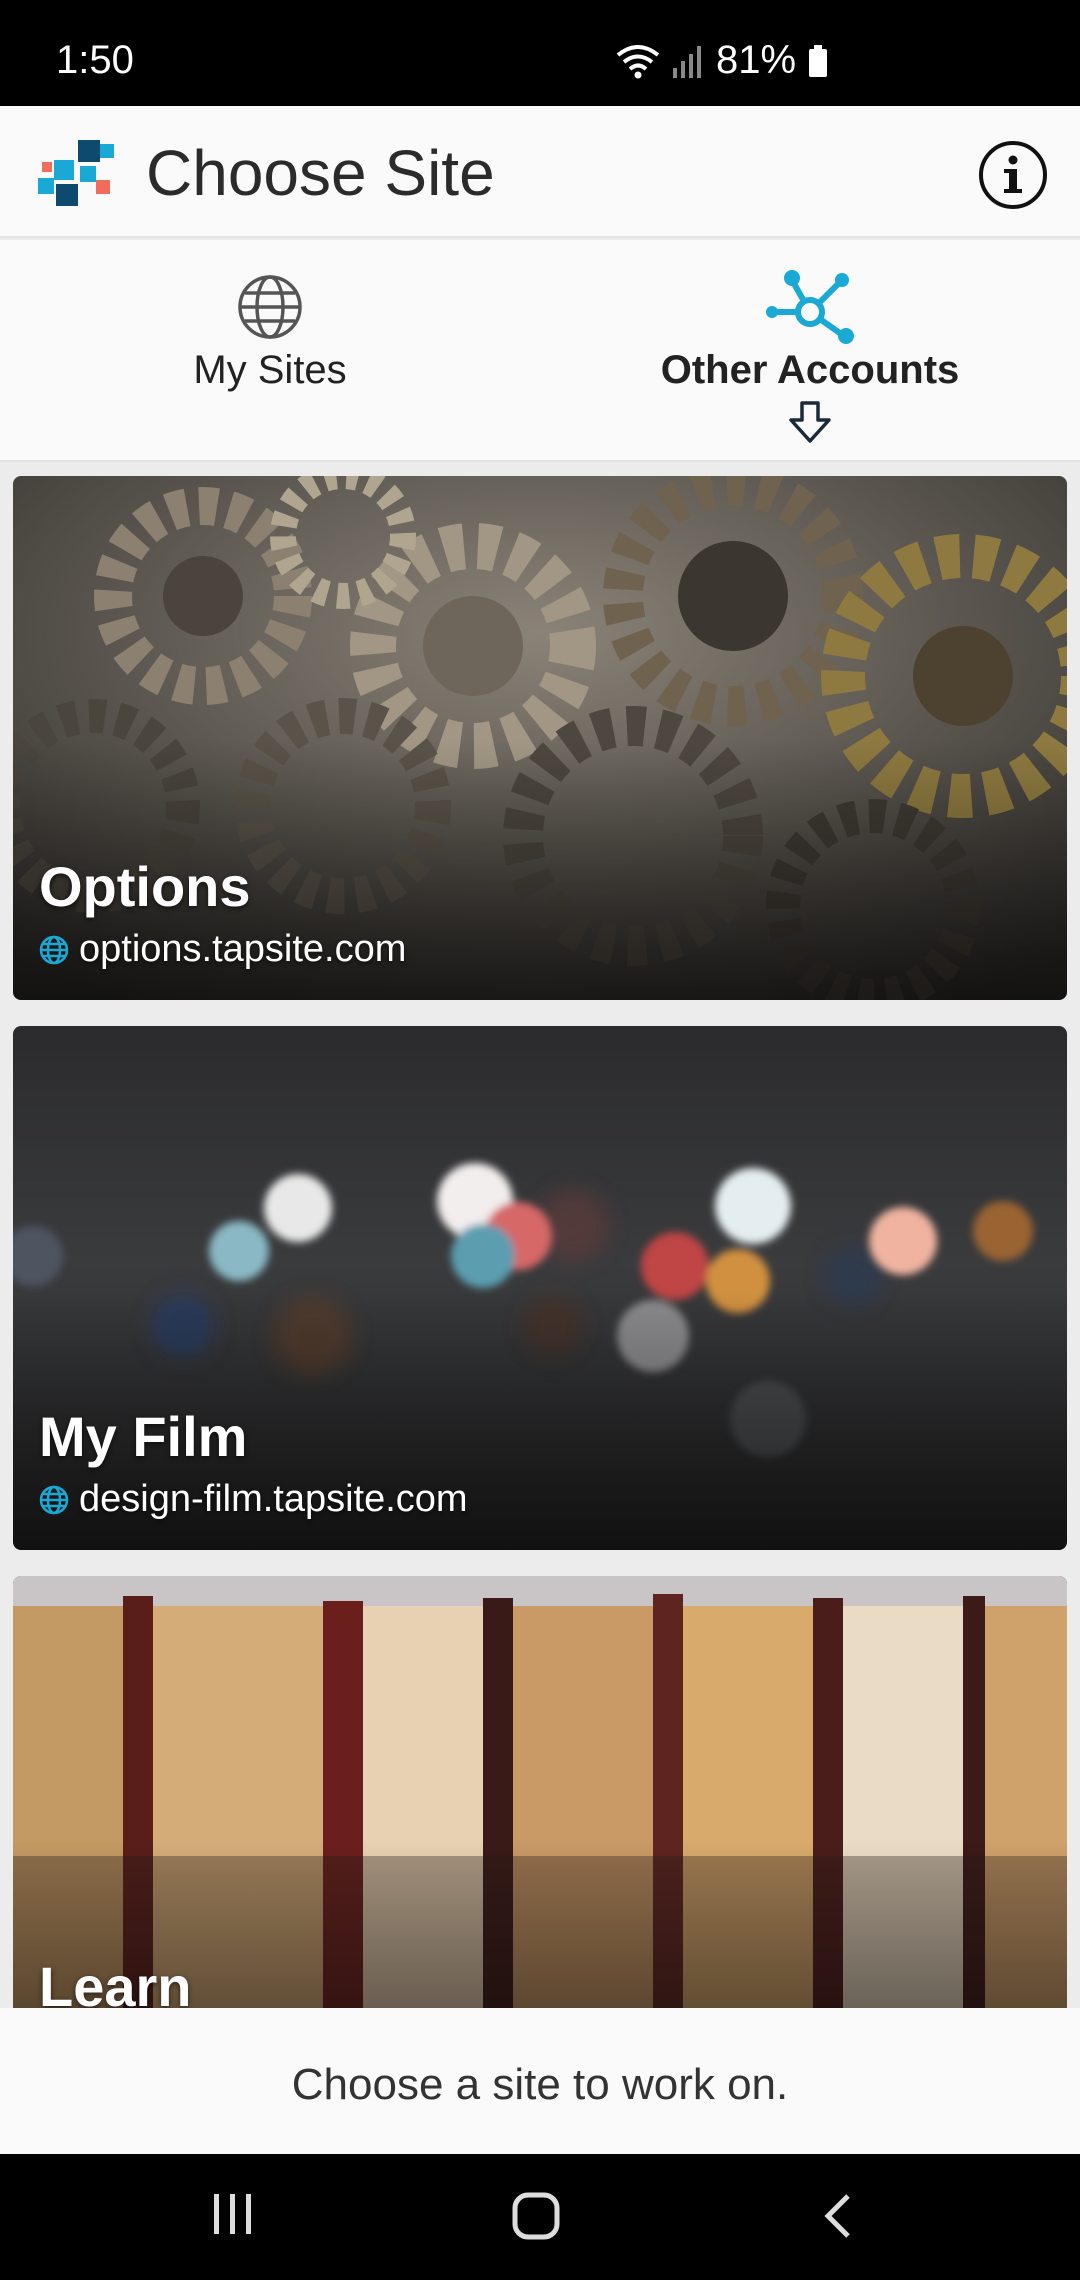 This screenshot has height=2280, width=1080. I want to click on site-tabs: My Sites Other Accounts, so click(540, 351).